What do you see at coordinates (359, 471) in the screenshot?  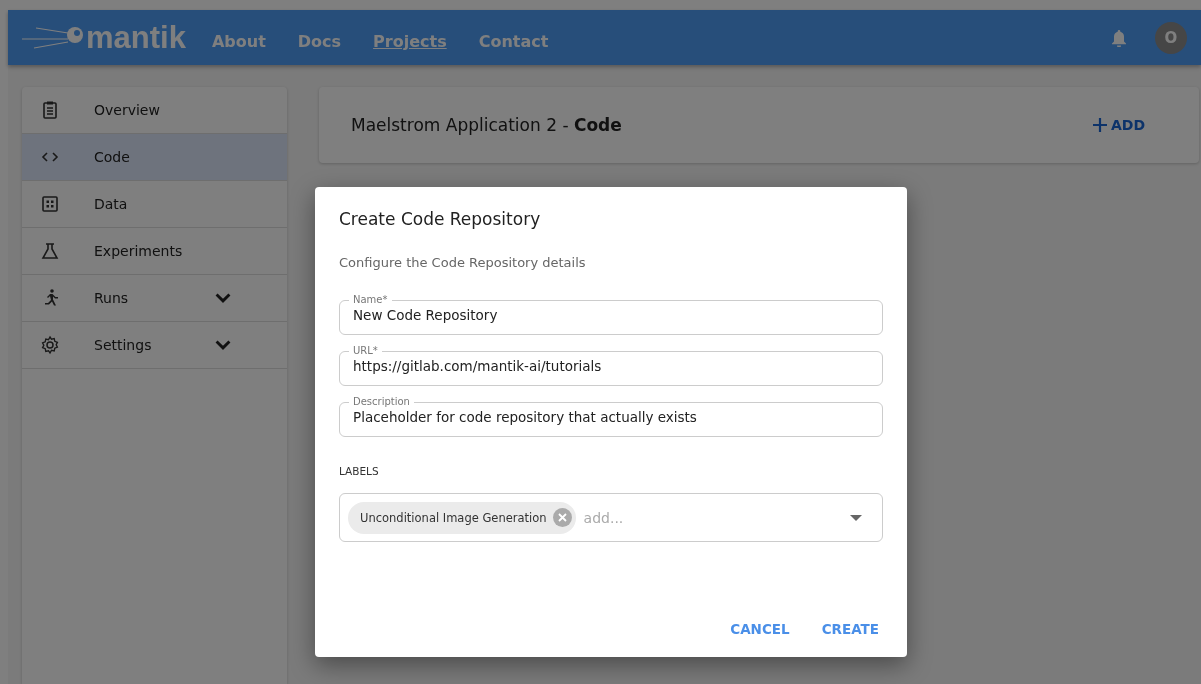 I see `labels-heading: LABELS` at bounding box center [359, 471].